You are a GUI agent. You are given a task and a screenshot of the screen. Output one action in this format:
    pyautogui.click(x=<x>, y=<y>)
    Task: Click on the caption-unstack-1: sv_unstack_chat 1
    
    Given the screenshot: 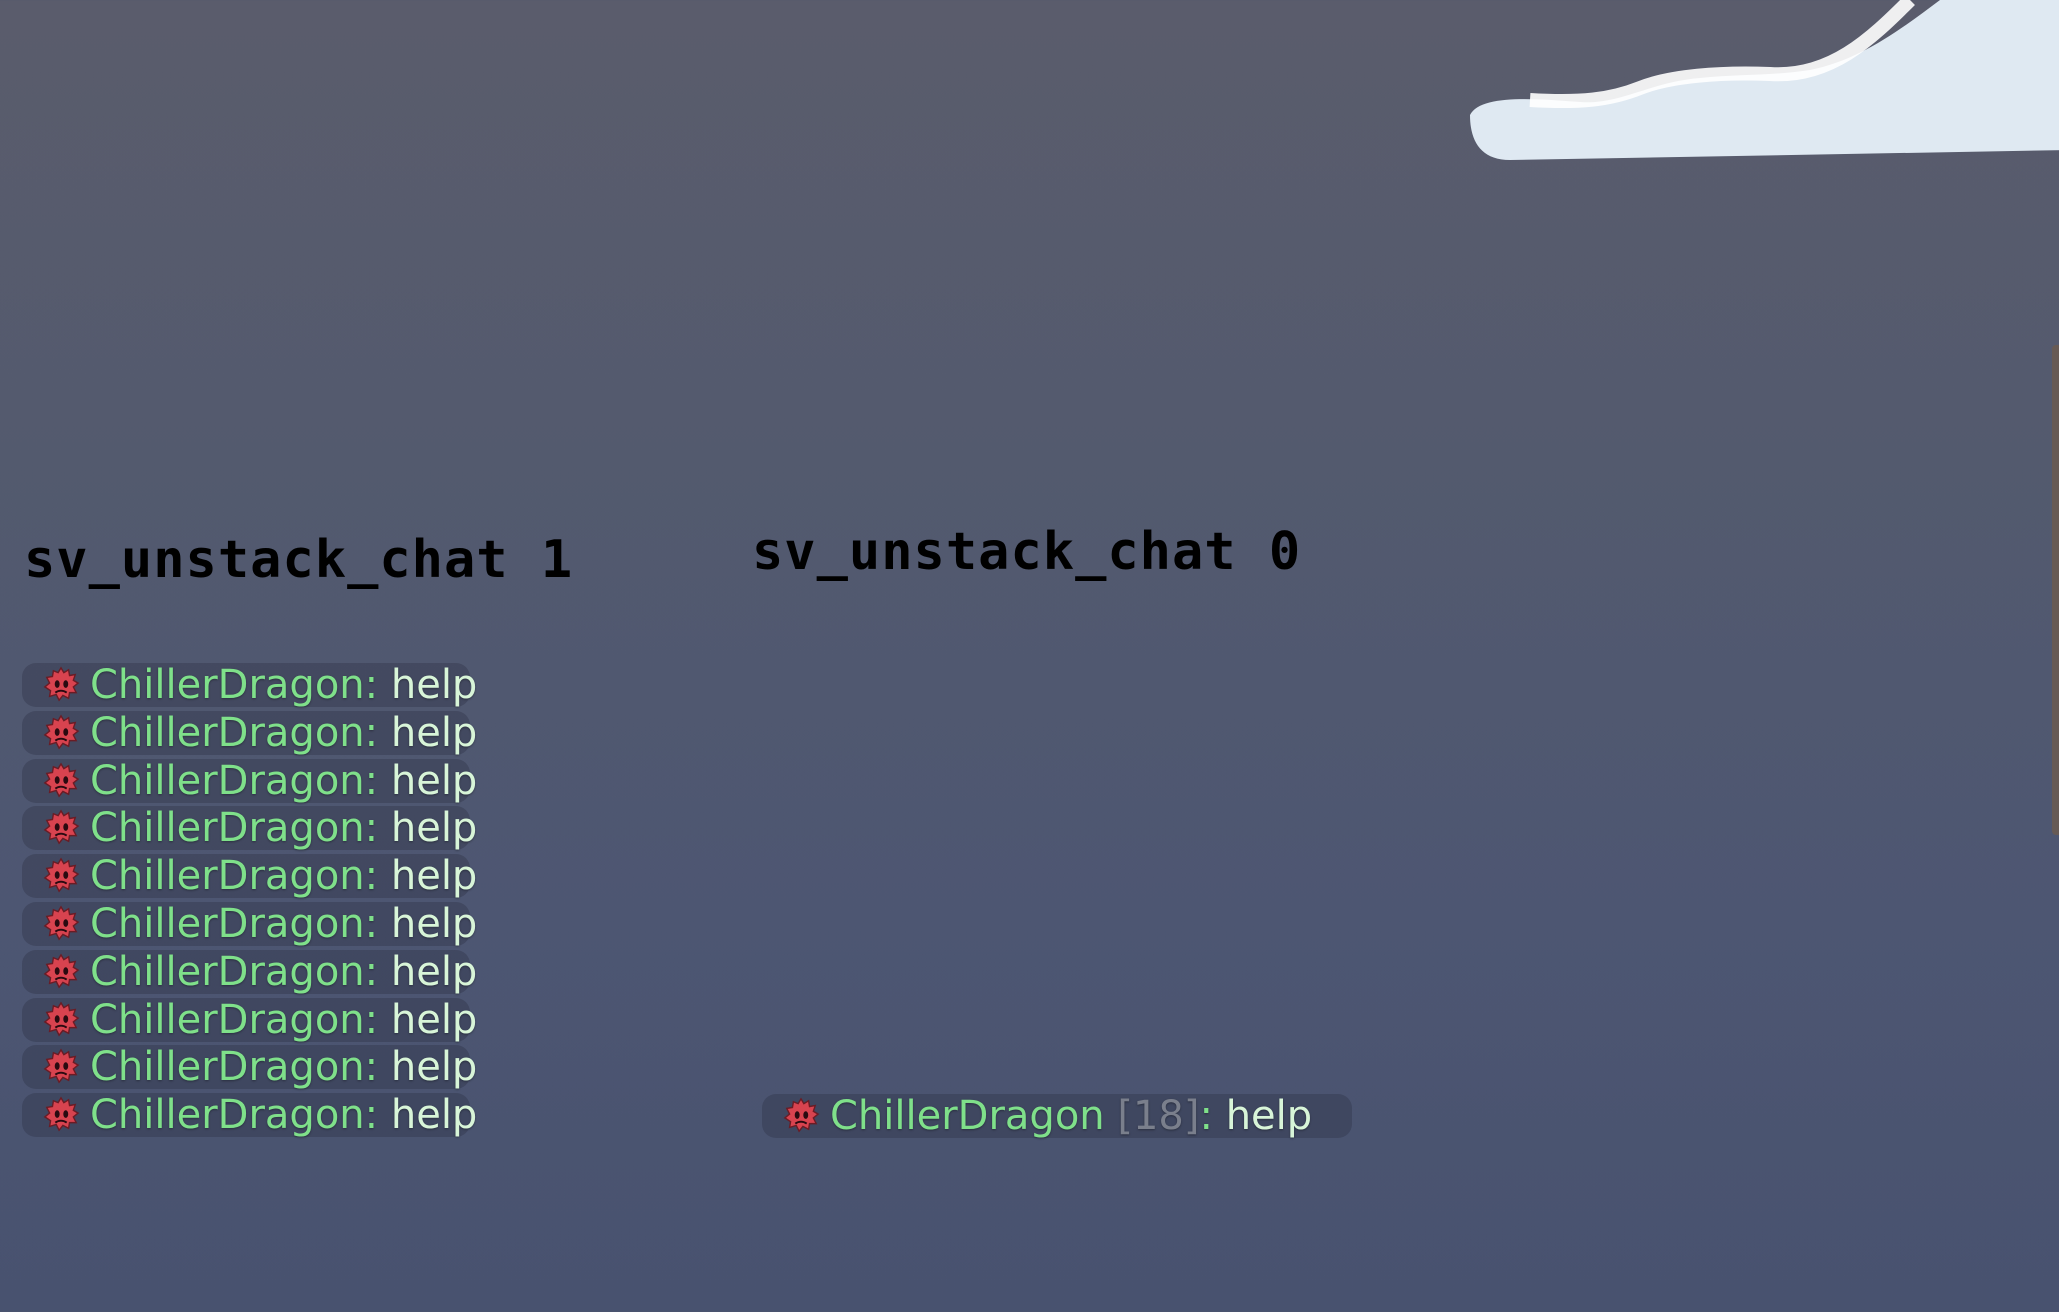 What is the action you would take?
    pyautogui.click(x=299, y=560)
    